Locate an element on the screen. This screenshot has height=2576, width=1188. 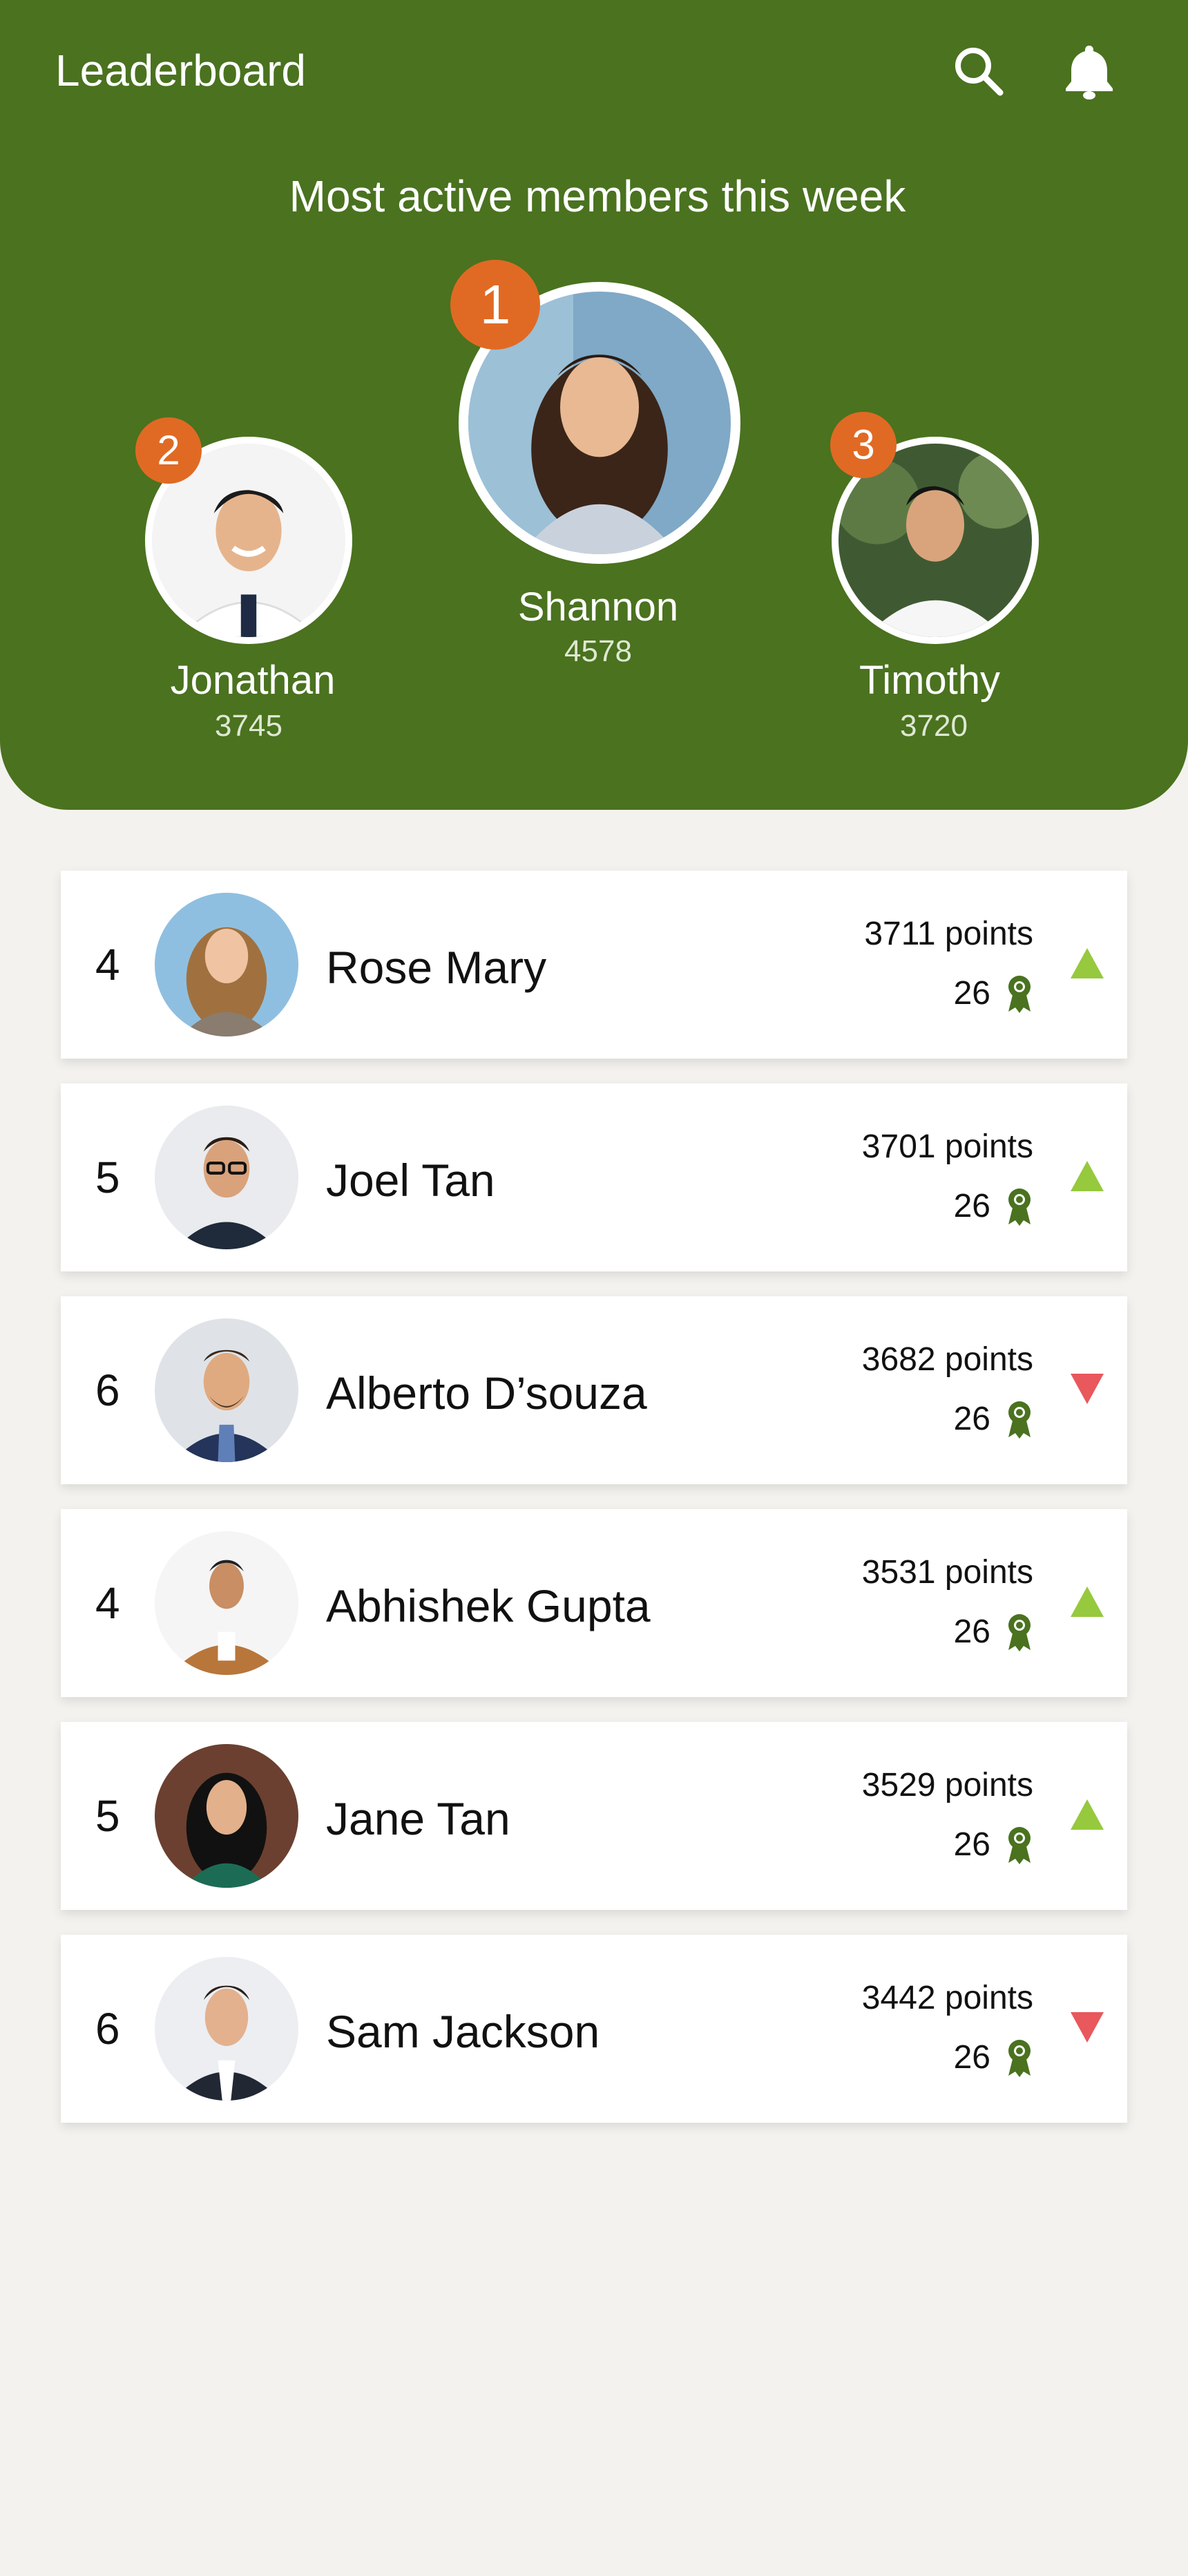
podium-name: Jonathan is located at coordinates (253, 680).